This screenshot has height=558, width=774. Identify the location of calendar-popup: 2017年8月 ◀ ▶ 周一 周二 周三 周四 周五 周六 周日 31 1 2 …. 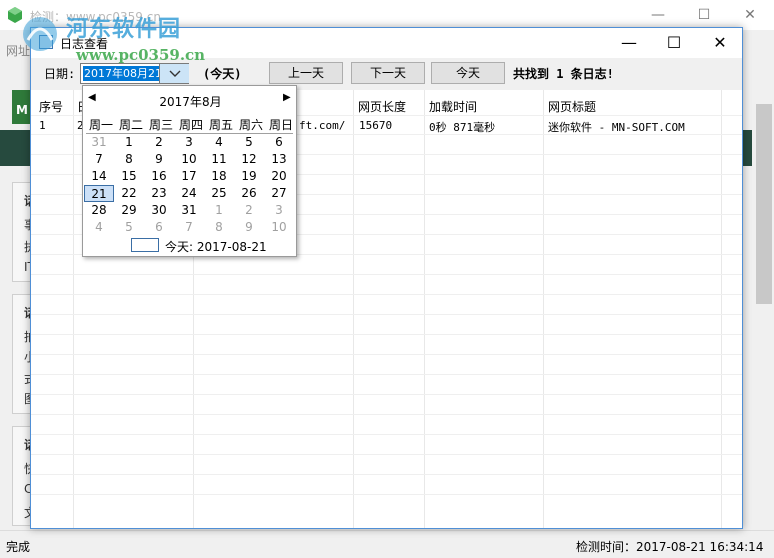
(189, 171).